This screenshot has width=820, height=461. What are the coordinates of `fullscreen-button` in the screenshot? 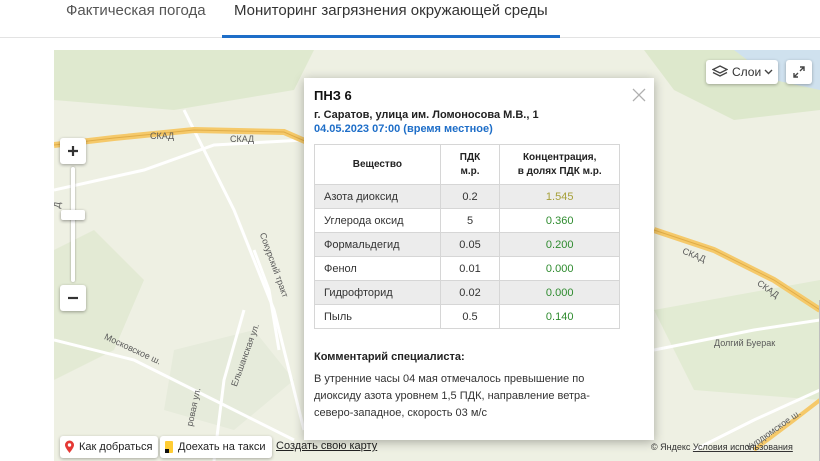 It's located at (799, 72).